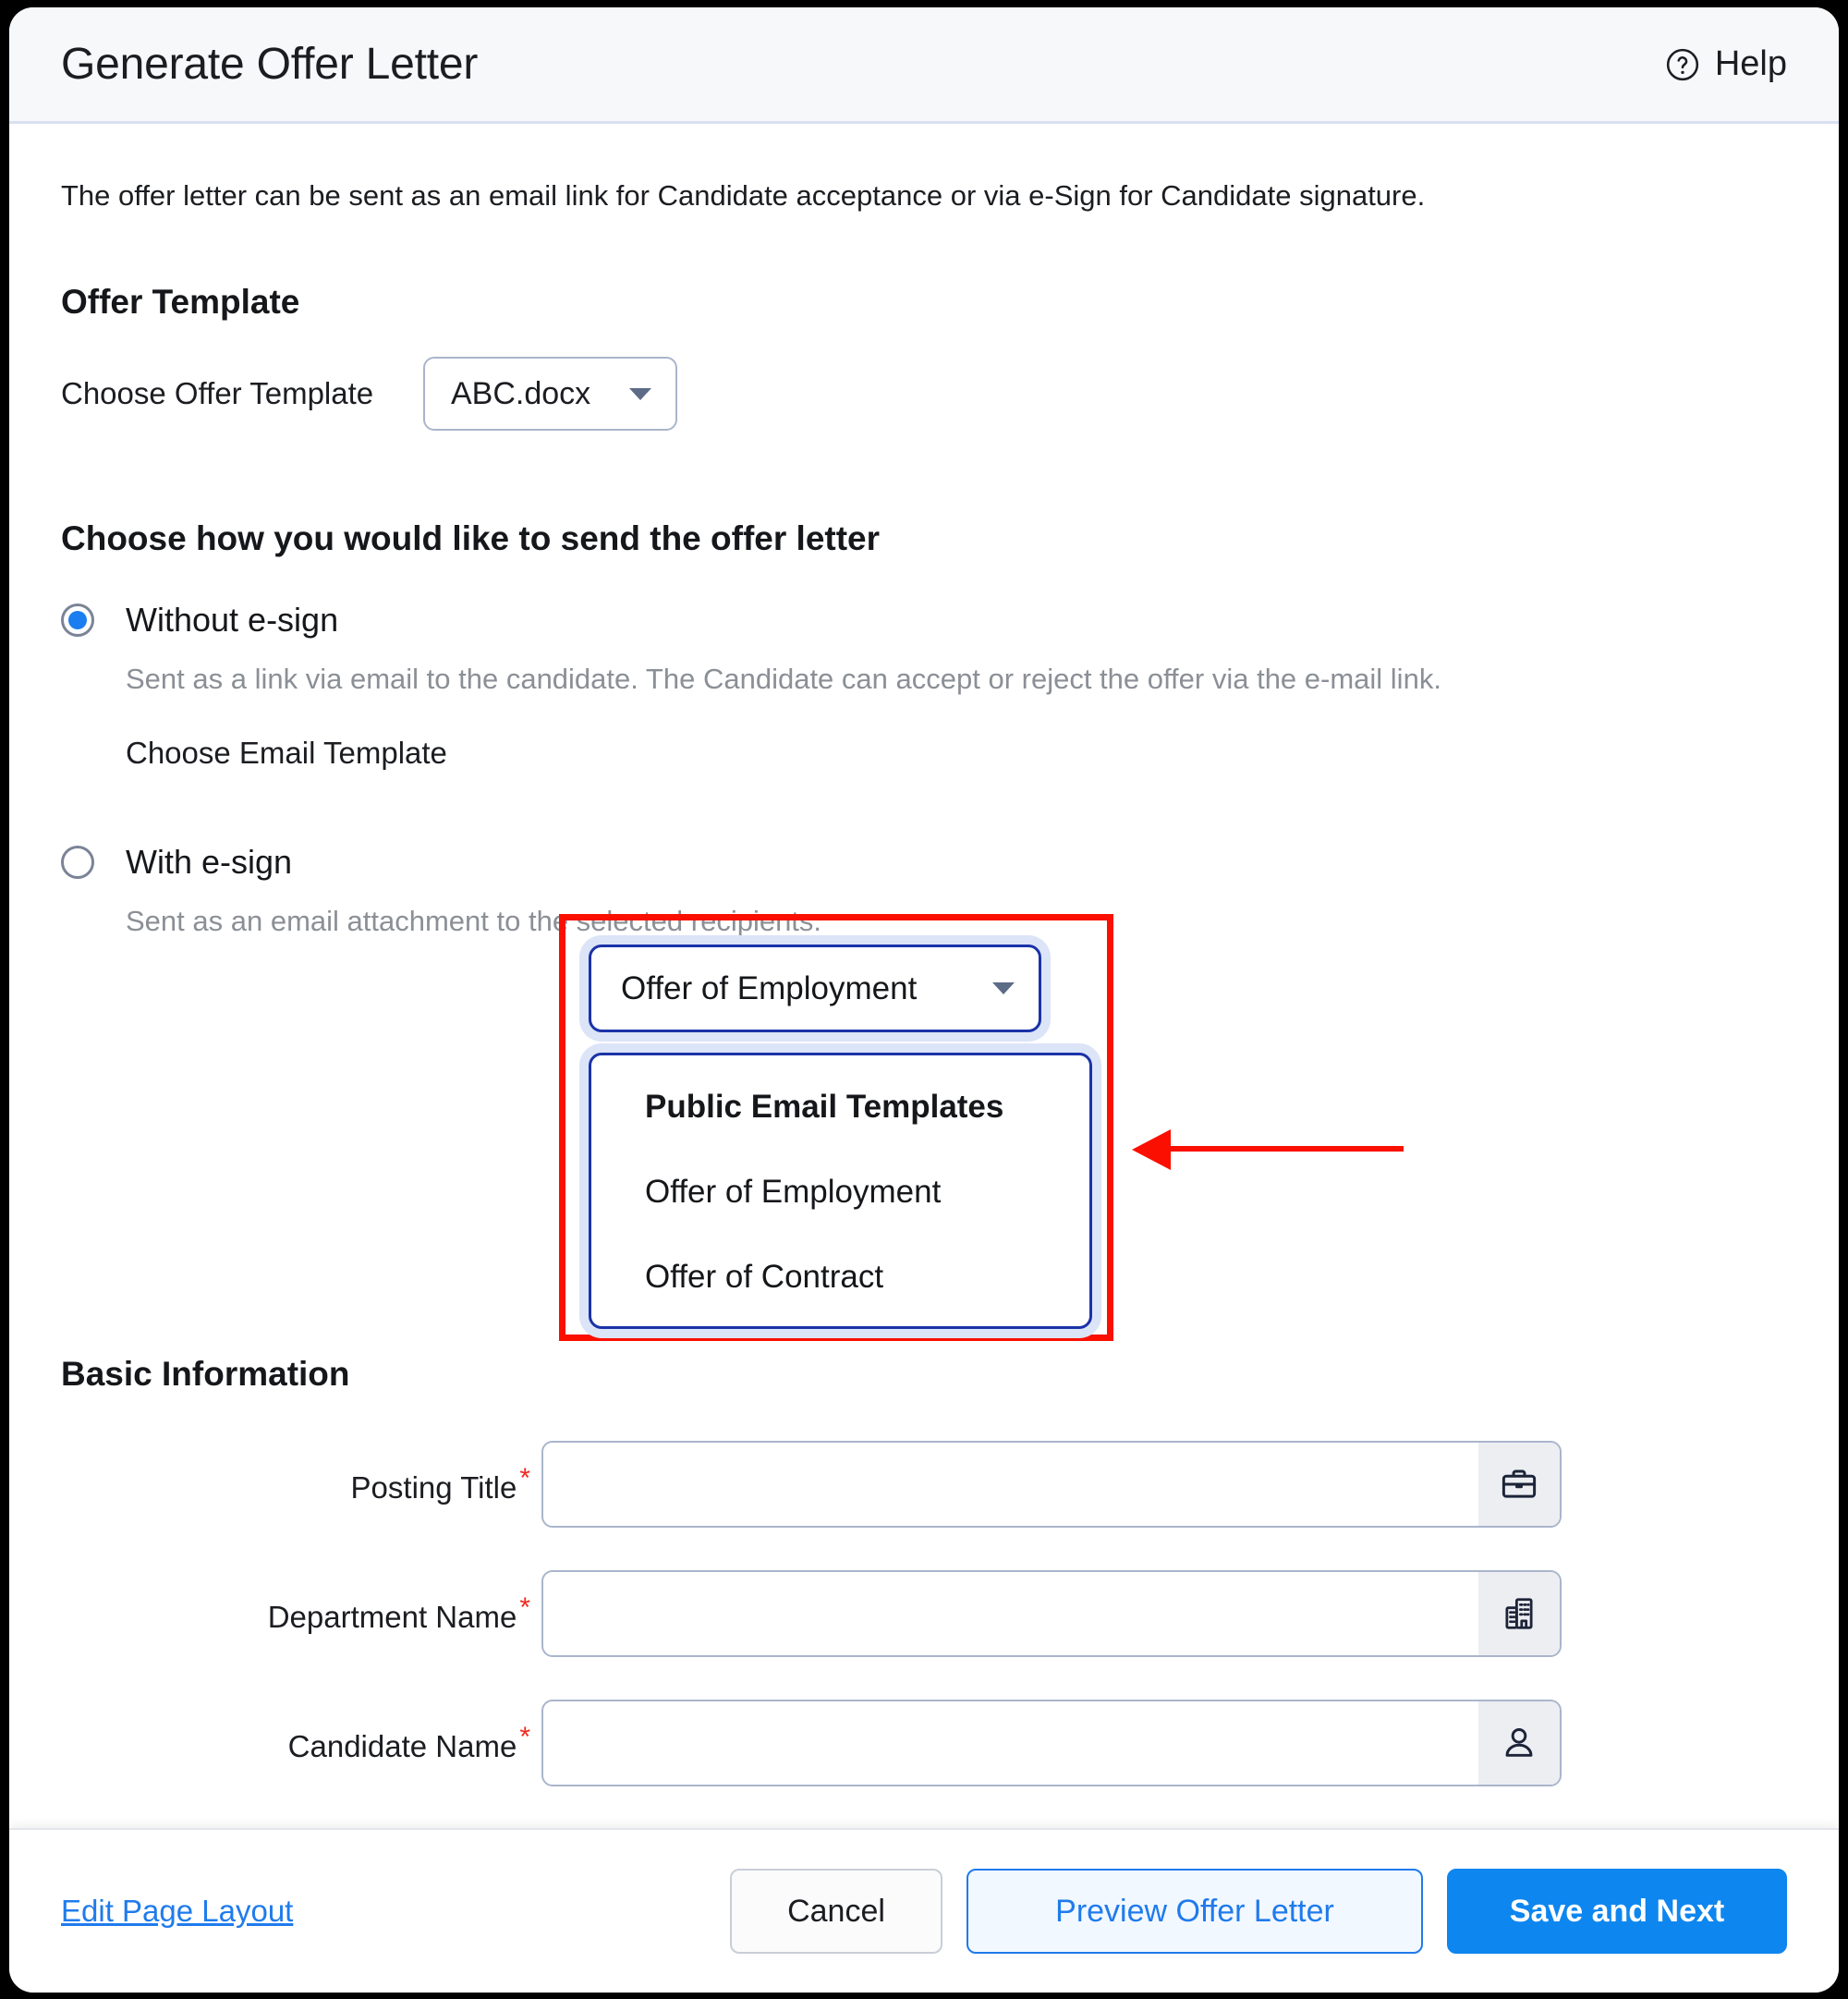  I want to click on candidate-name-label: Candidate Name *, so click(301, 1743).